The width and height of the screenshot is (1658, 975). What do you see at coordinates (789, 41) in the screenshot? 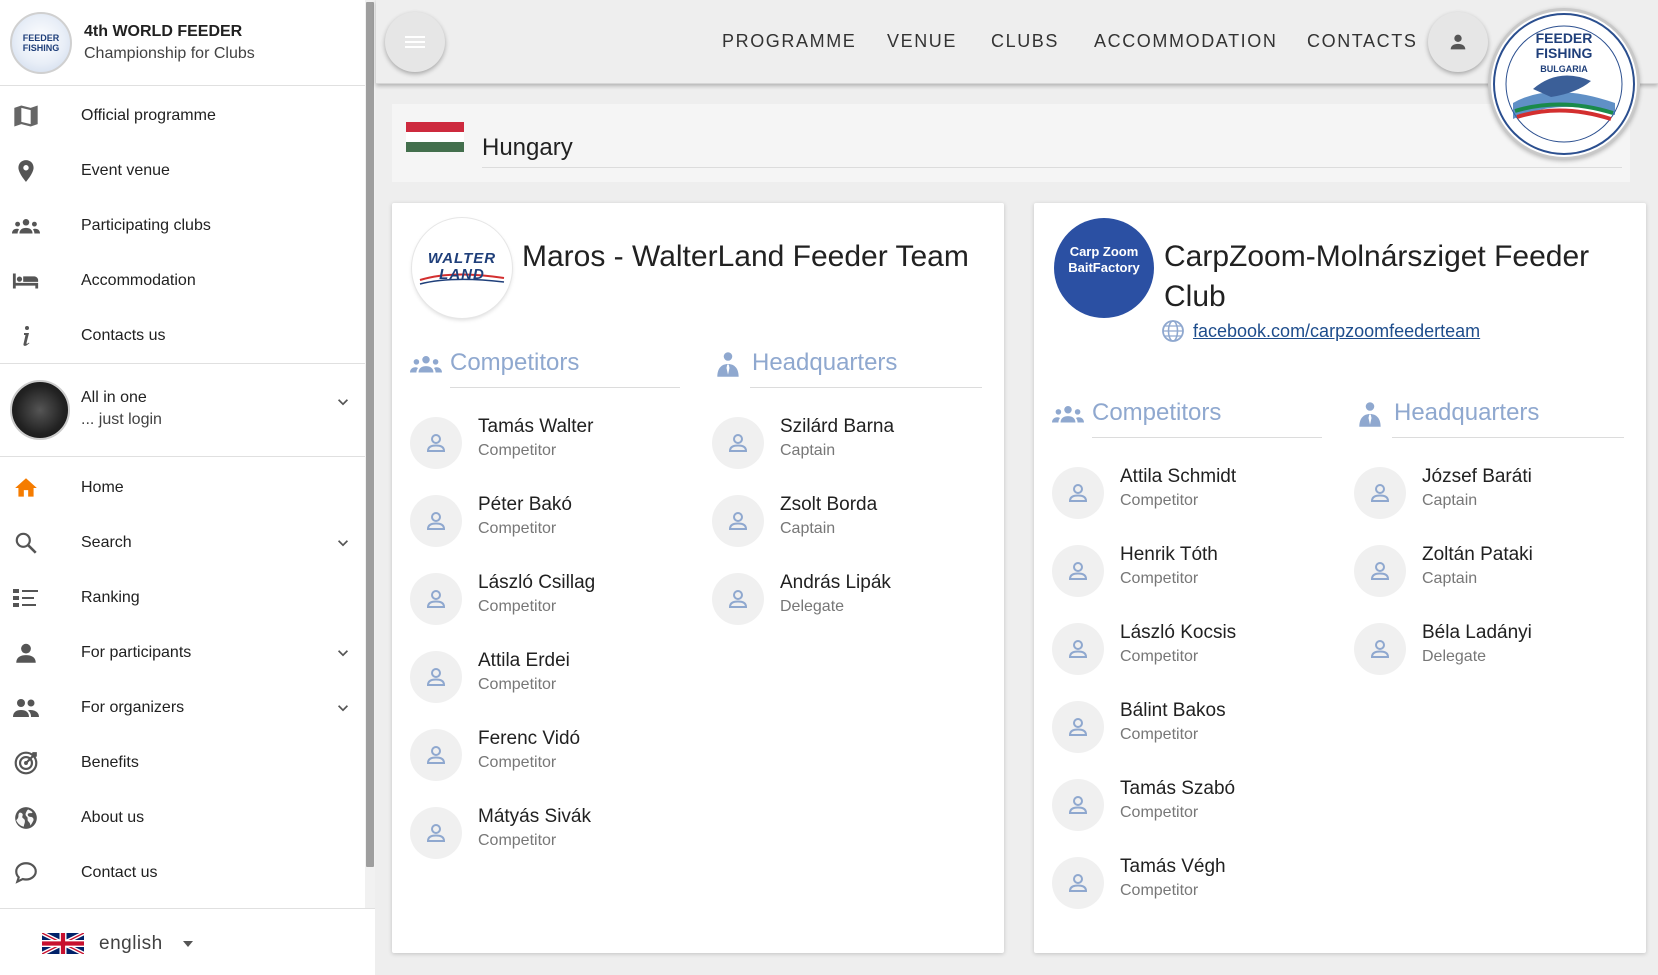
I see `nav-programme: PROGRAMME` at bounding box center [789, 41].